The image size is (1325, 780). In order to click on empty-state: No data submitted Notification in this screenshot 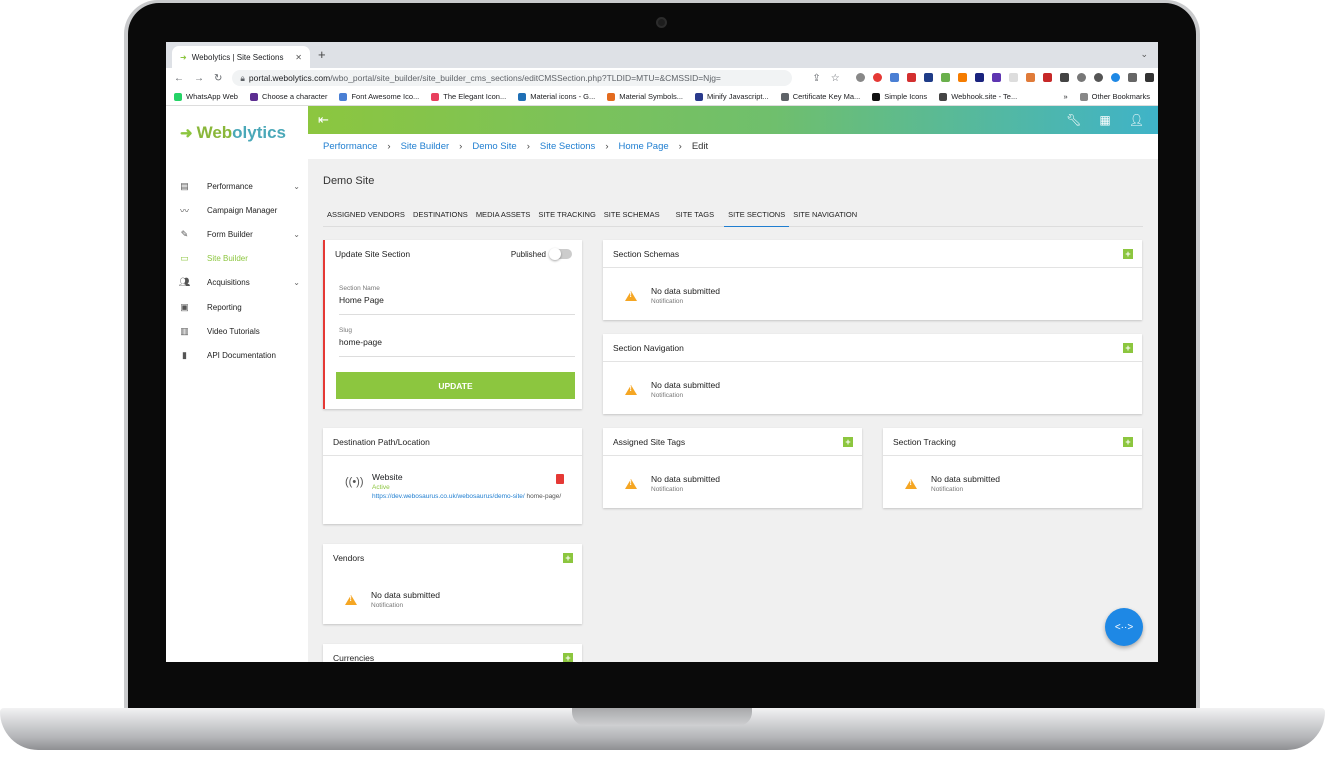, I will do `click(392, 599)`.